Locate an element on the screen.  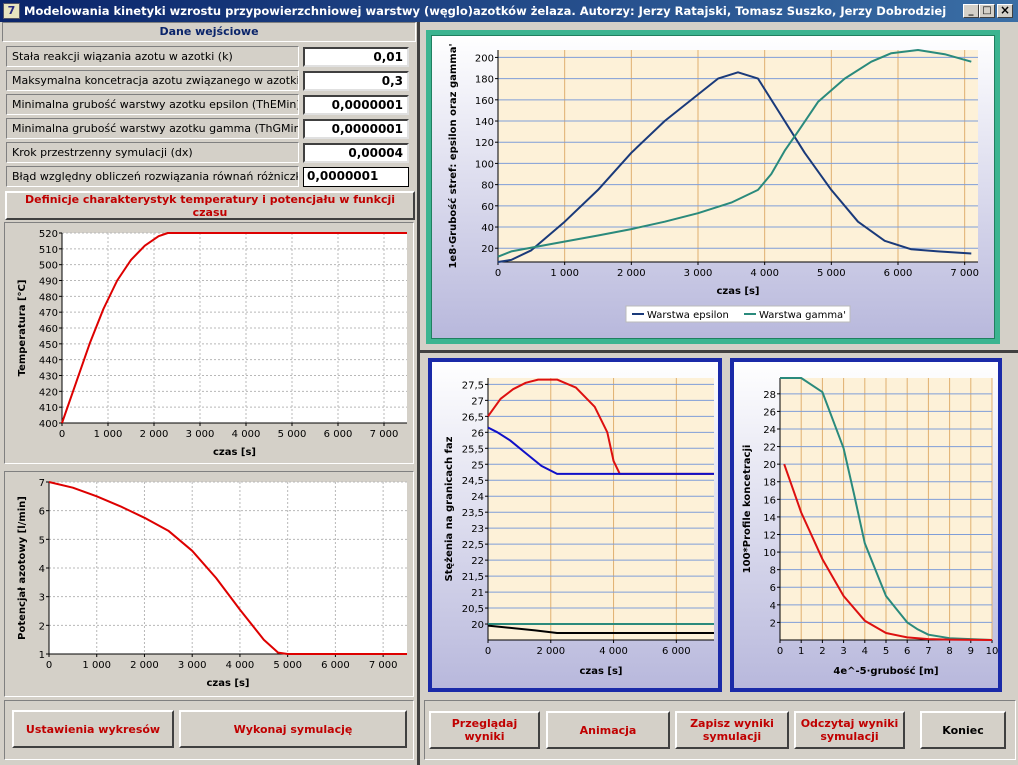
minimize-button: _ is located at coordinates (971, 11).